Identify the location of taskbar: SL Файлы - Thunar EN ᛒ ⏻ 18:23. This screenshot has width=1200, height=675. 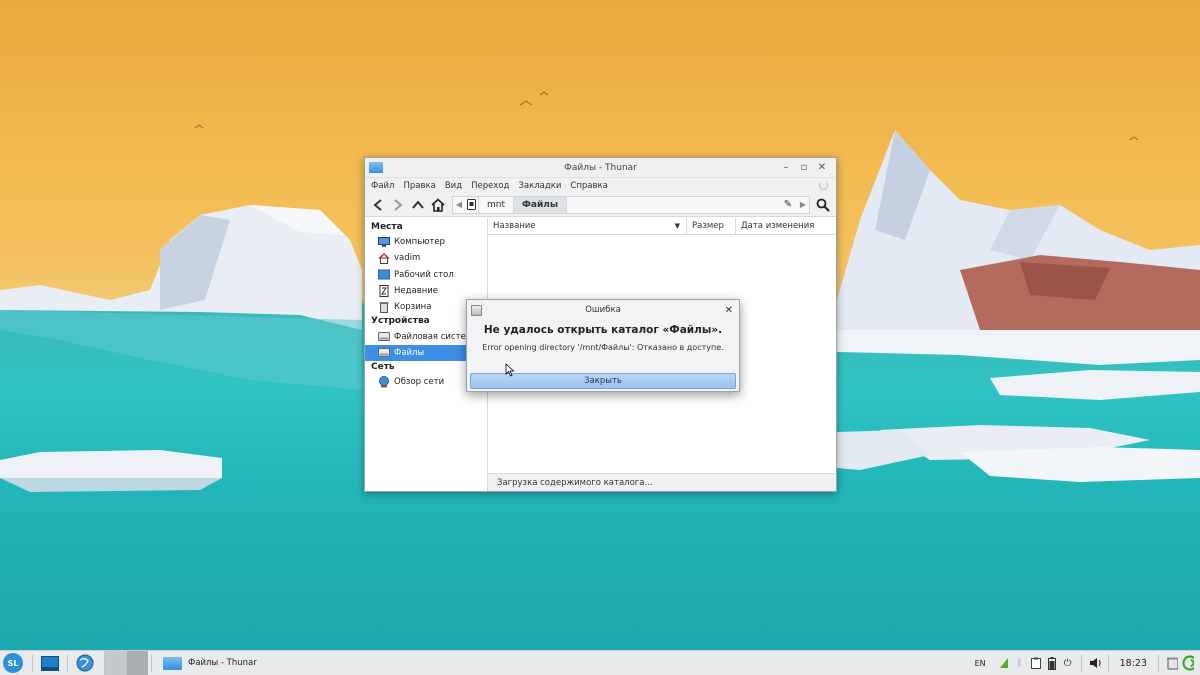
(600, 662).